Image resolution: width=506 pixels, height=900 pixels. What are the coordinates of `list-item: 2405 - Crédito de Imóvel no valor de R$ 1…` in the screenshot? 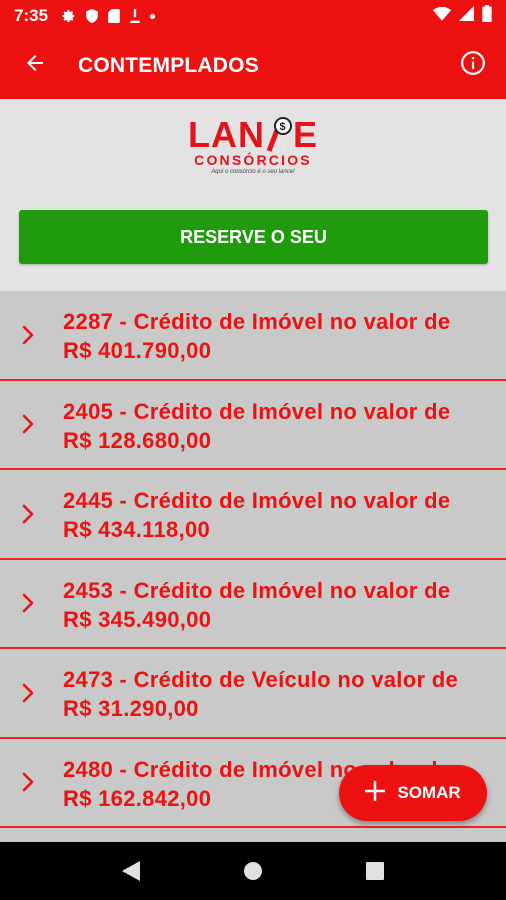 It's located at (253, 425).